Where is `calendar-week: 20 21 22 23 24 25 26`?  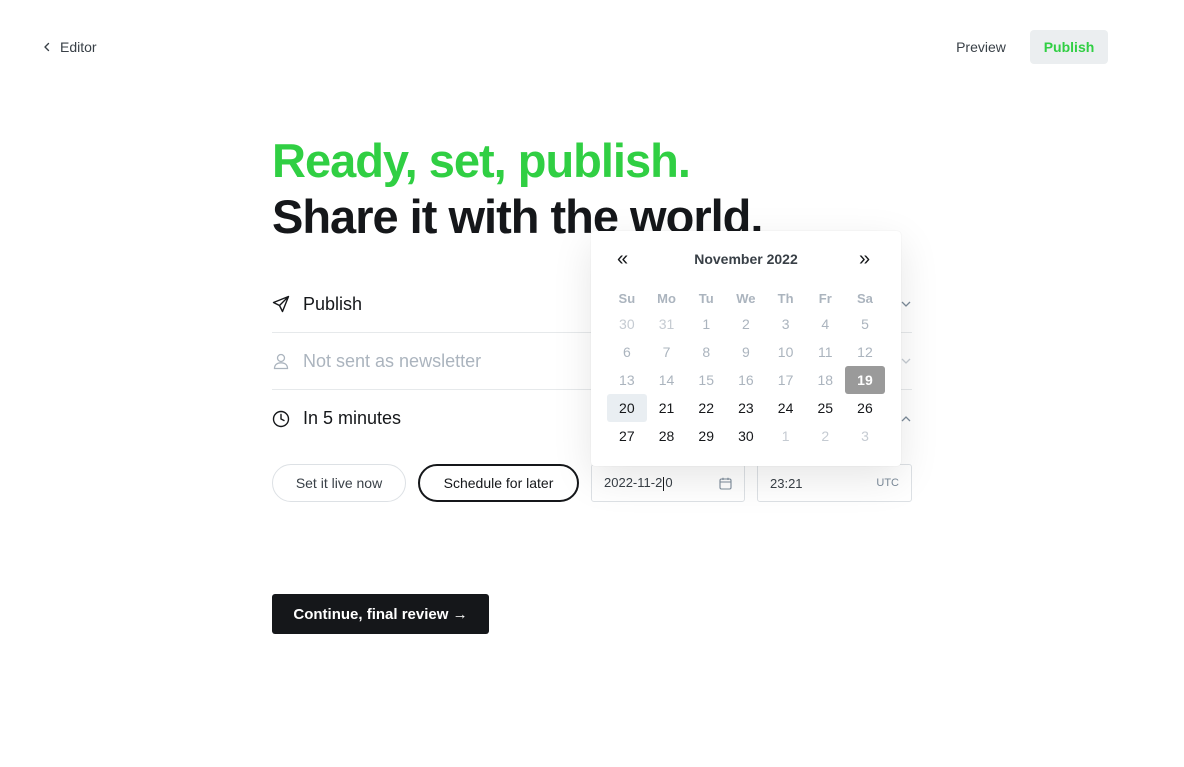
calendar-week: 20 21 22 23 24 25 26 is located at coordinates (746, 408).